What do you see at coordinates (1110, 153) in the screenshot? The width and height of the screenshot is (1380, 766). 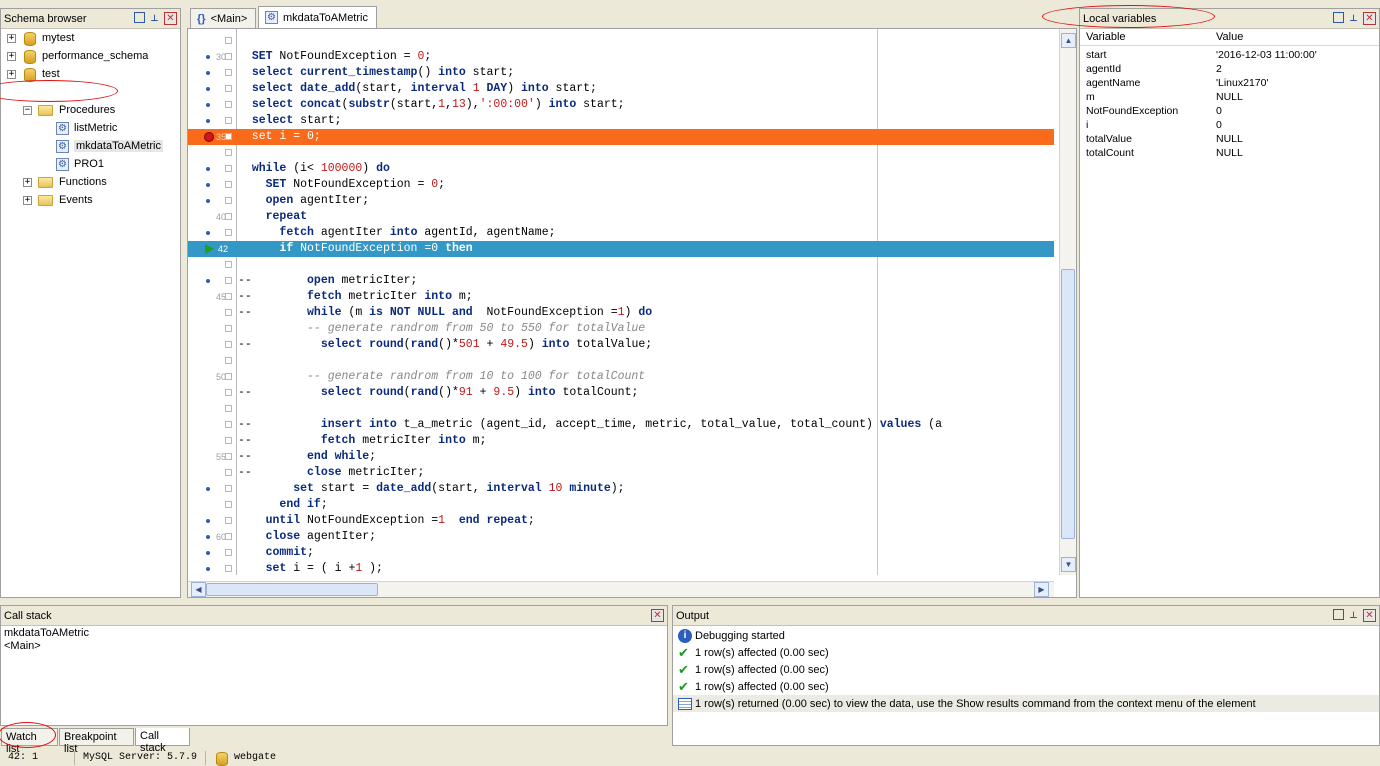 I see `variable-name: totalCount` at bounding box center [1110, 153].